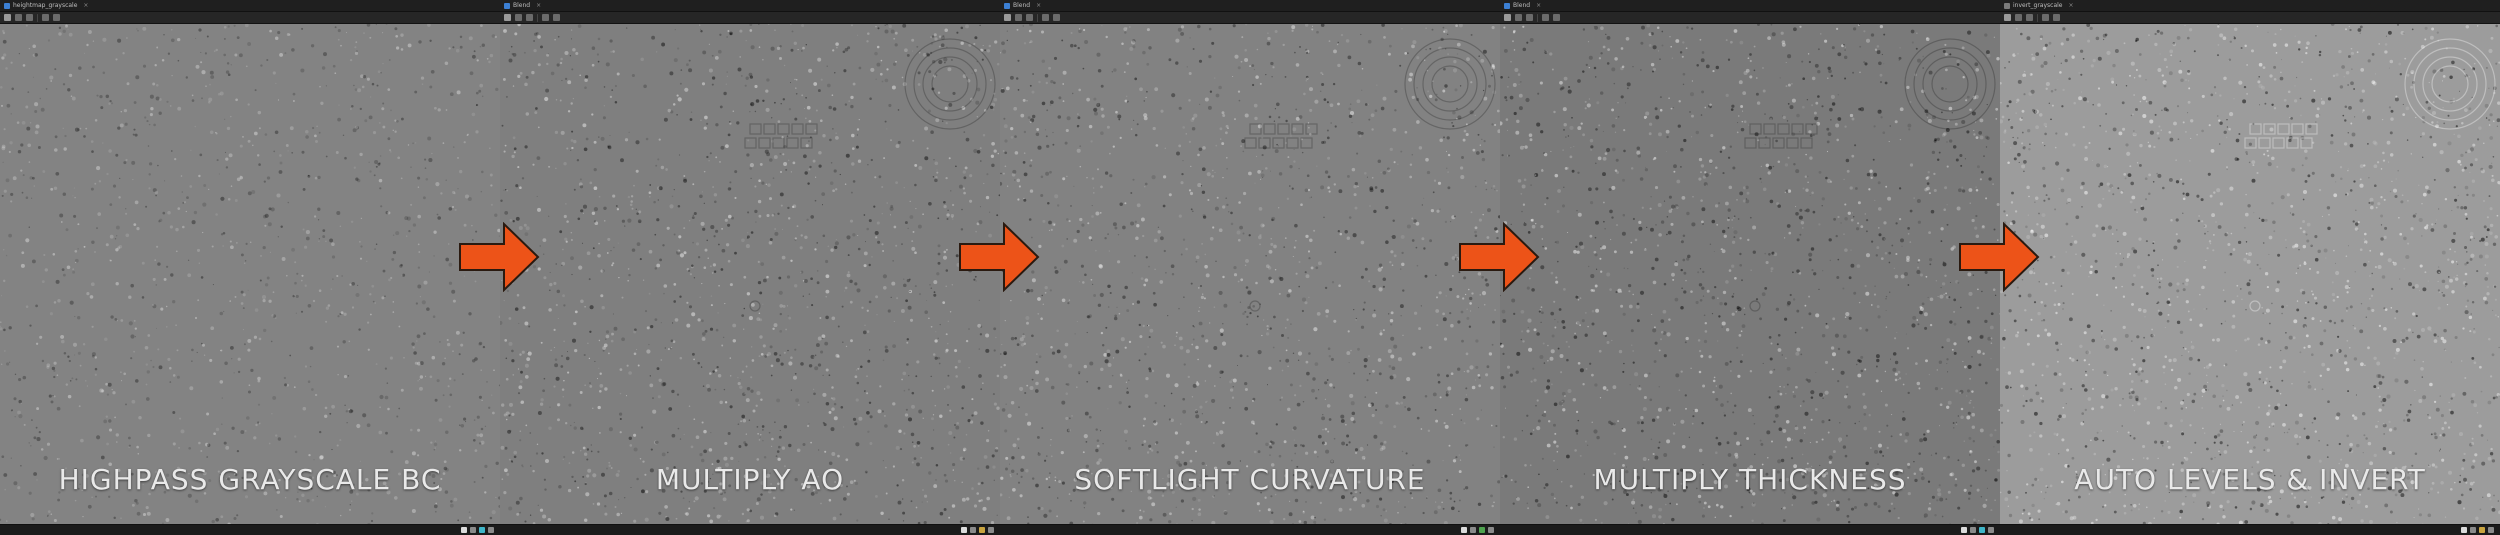 This screenshot has height=535, width=2500. Describe the element at coordinates (517, 5) in the screenshot. I see `panel-2-graph-tab: Blend` at that location.